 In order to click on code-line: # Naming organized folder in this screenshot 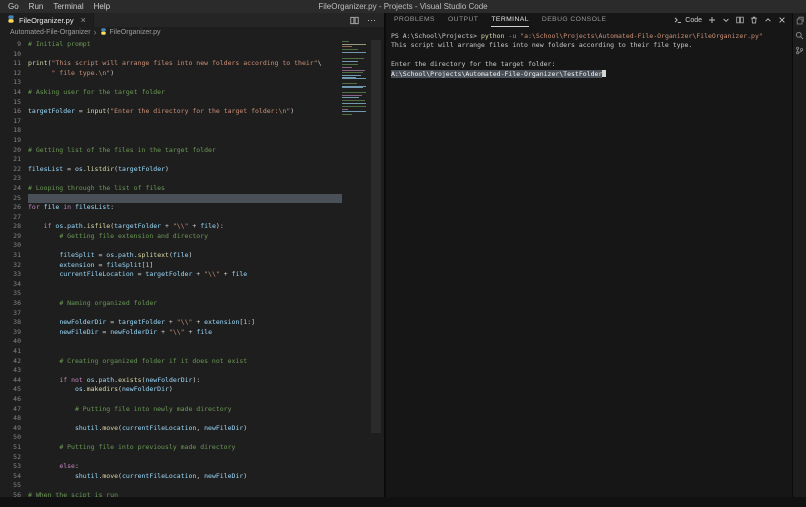, I will do `click(185, 304)`.